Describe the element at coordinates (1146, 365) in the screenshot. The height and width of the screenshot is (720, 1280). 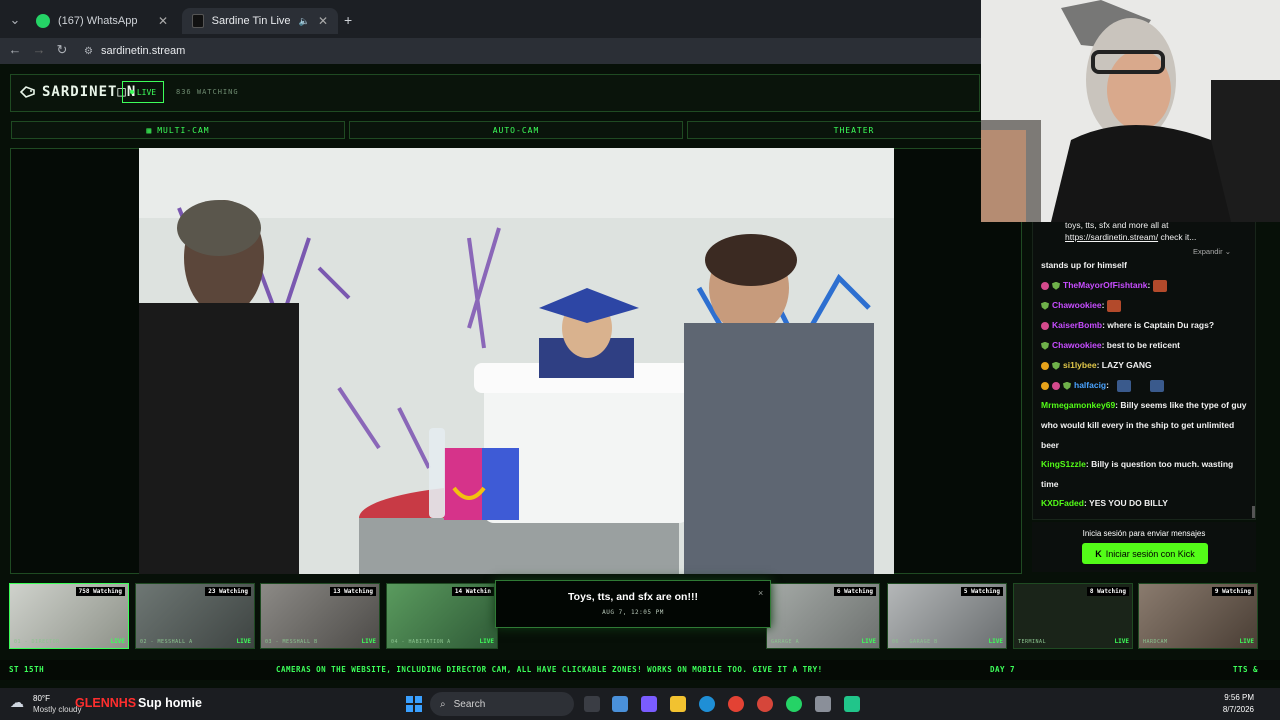
I see `chat-message: si1lybee: LAZY GANG` at that location.